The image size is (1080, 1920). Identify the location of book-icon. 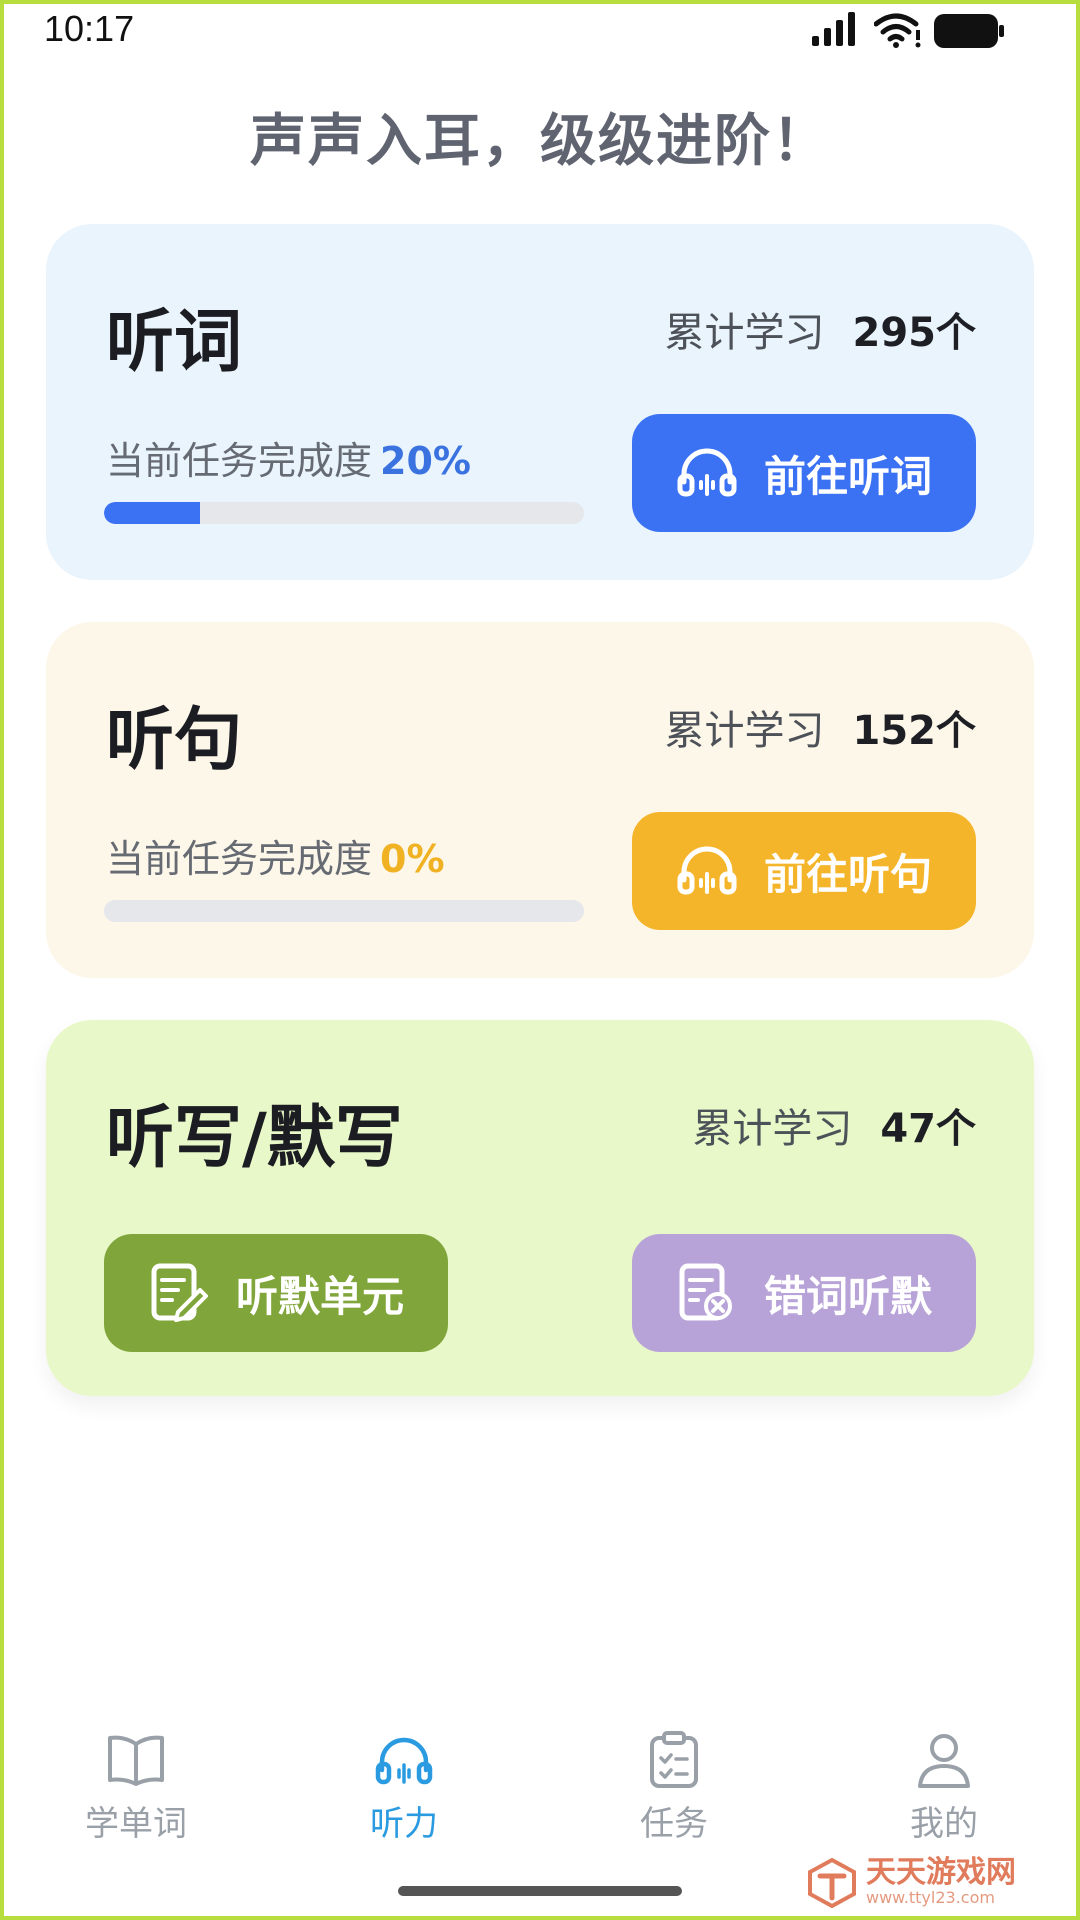
(136, 1760).